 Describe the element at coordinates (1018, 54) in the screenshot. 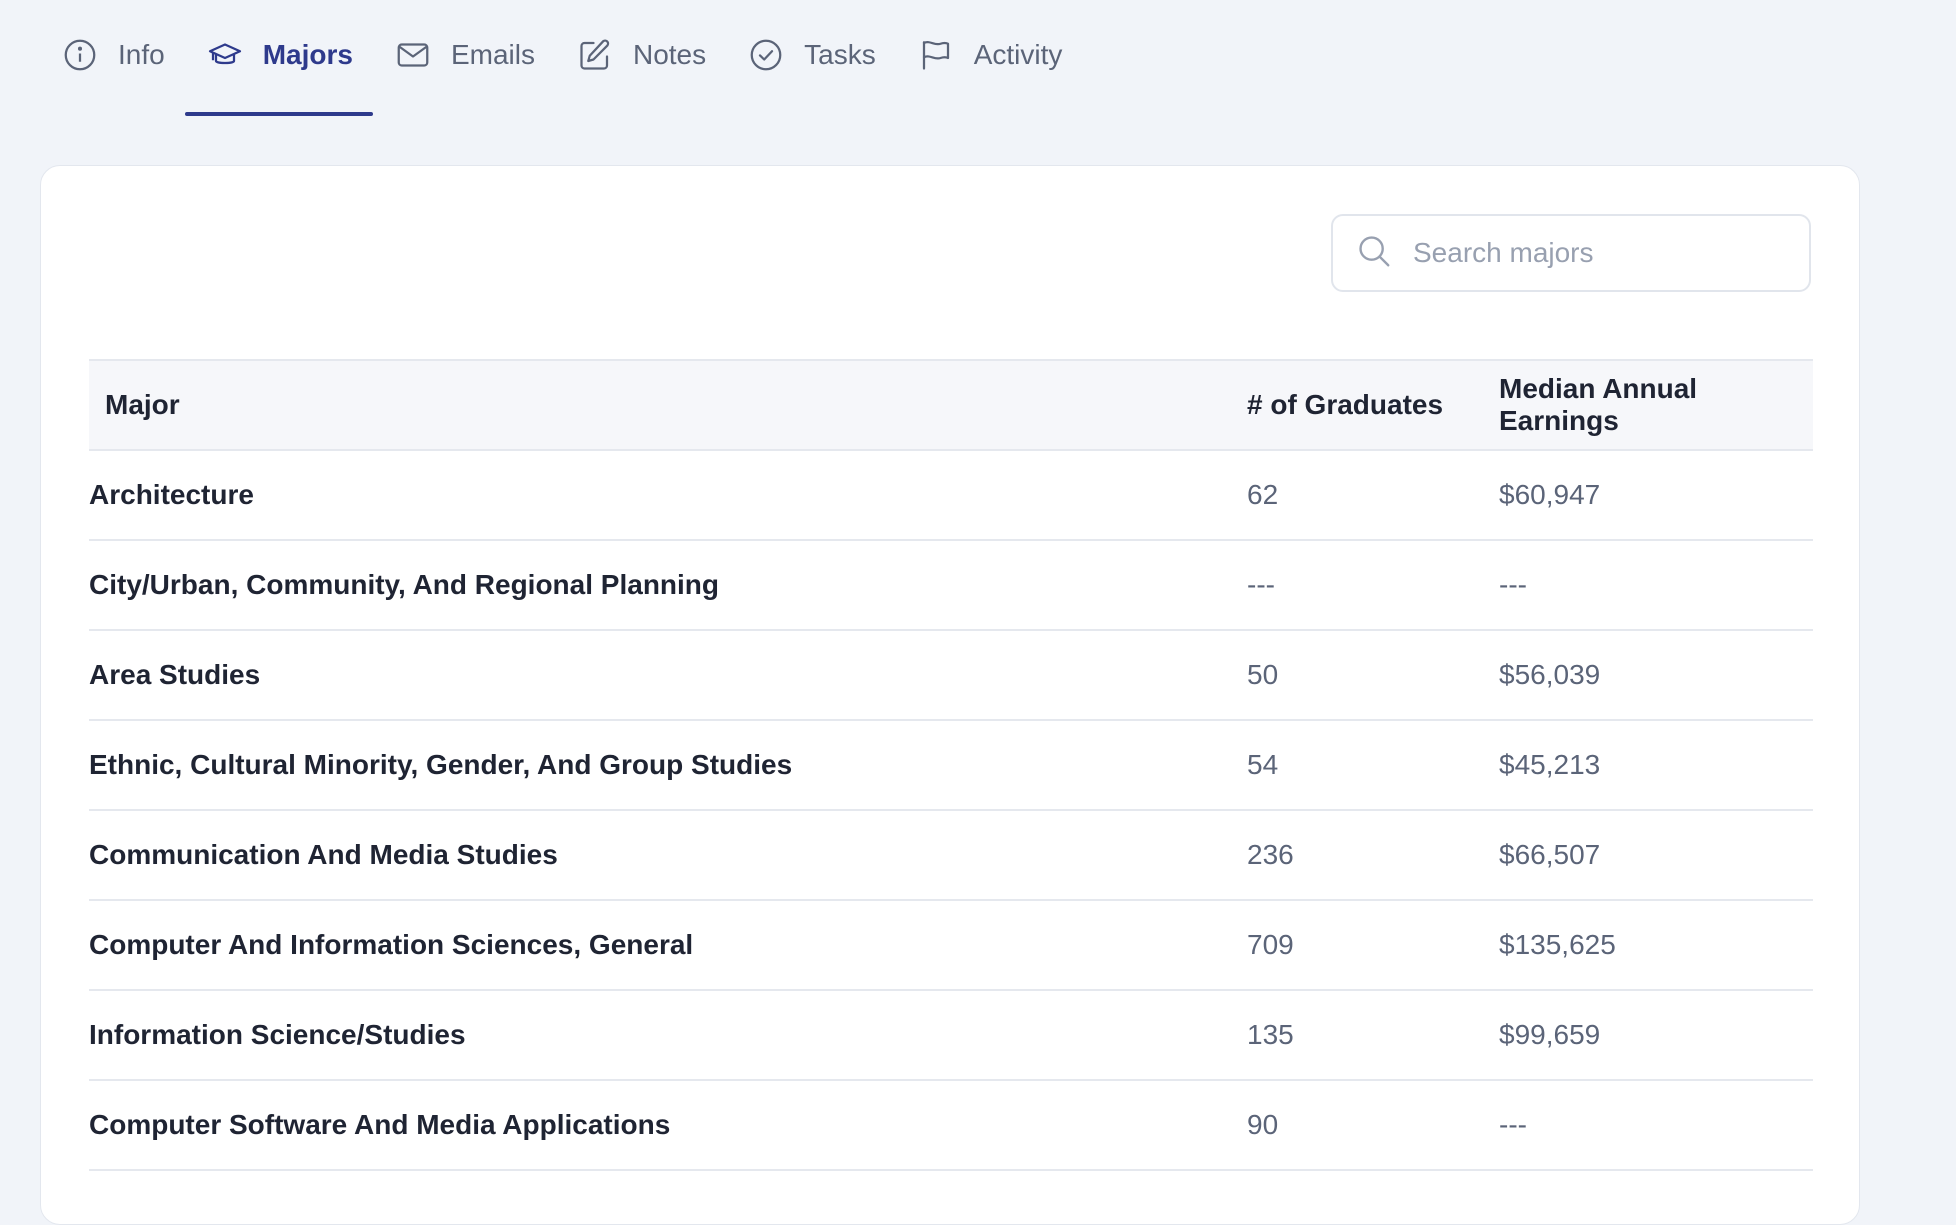

I see `tab-label: Activity` at that location.